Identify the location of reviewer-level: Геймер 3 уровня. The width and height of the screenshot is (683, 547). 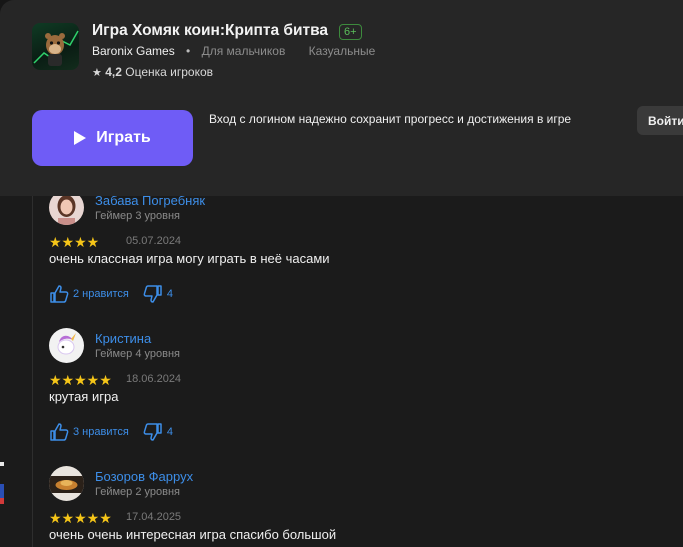
(137, 216).